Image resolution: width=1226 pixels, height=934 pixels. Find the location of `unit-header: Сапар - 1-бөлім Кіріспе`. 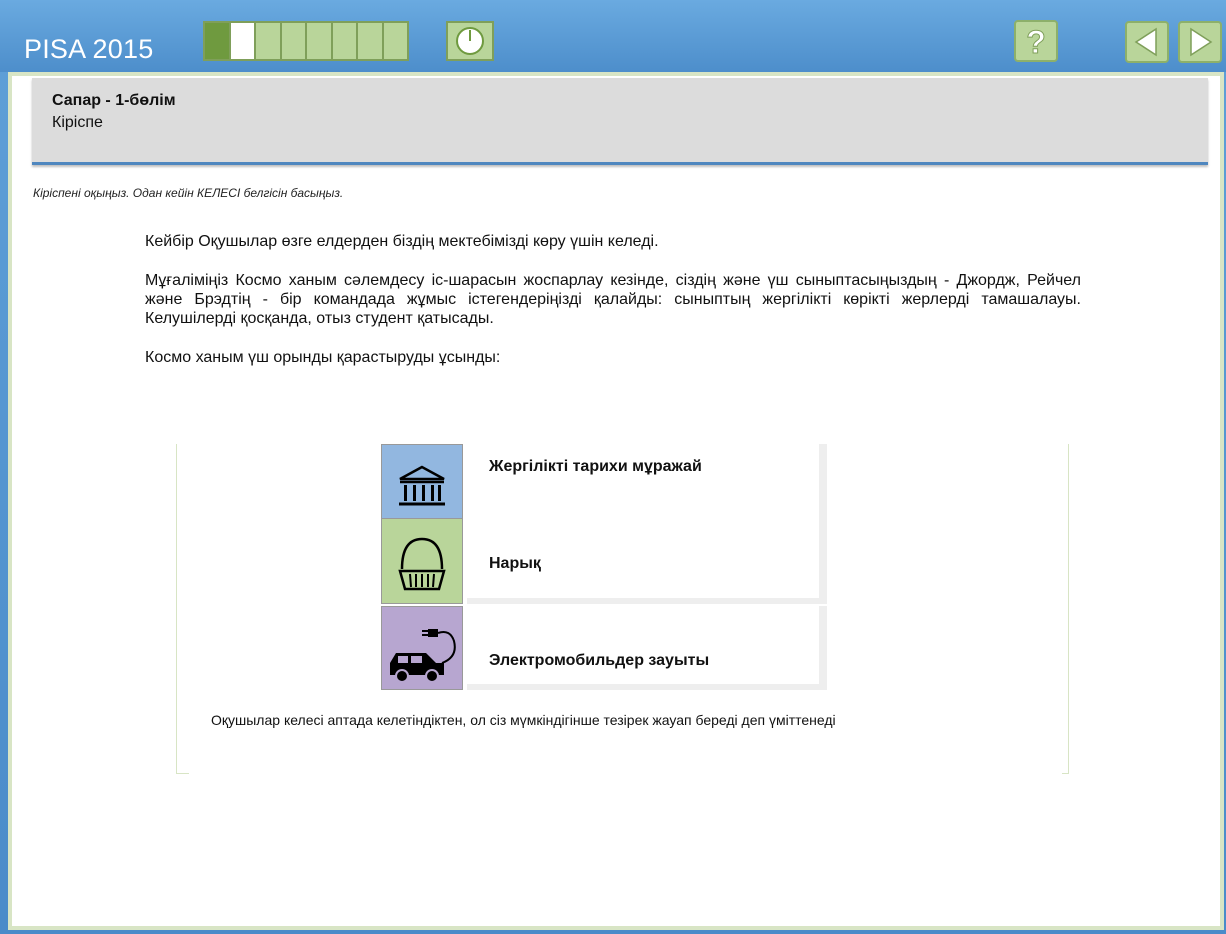

unit-header: Сапар - 1-бөлім Кіріспе is located at coordinates (620, 121).